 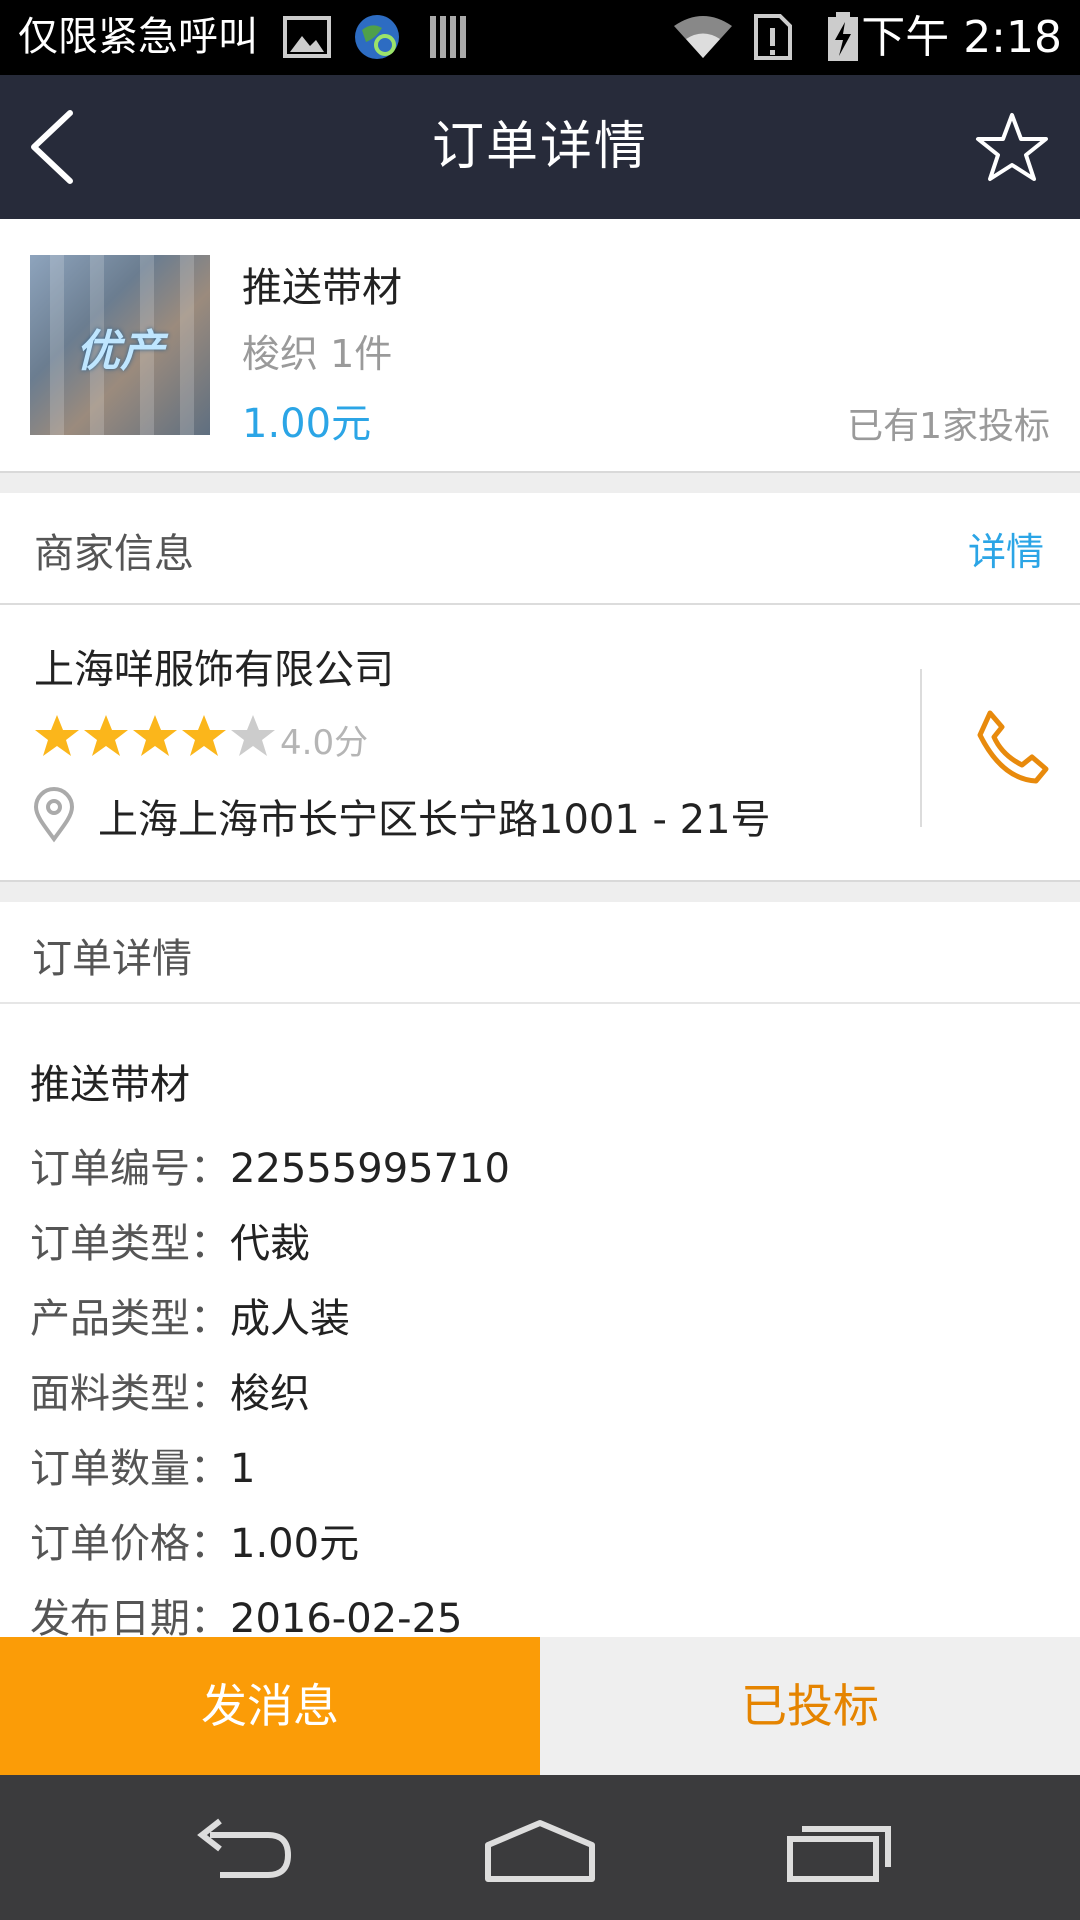 I want to click on merchant-section-header: 商家信息 详情, so click(x=540, y=549).